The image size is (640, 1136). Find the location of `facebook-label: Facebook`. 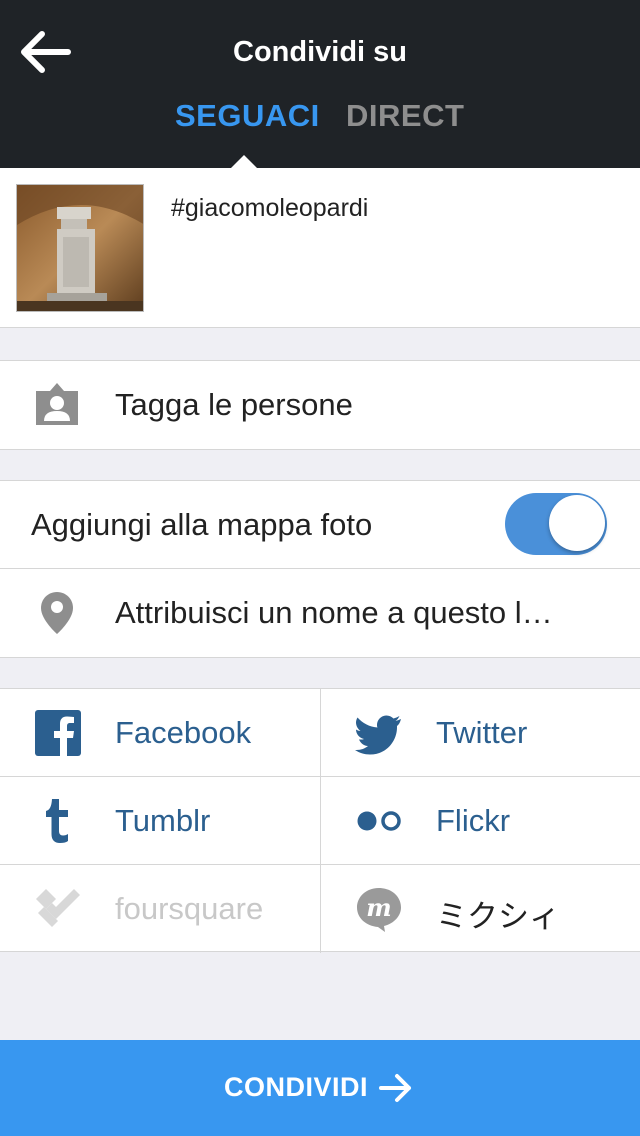

facebook-label: Facebook is located at coordinates (183, 732).